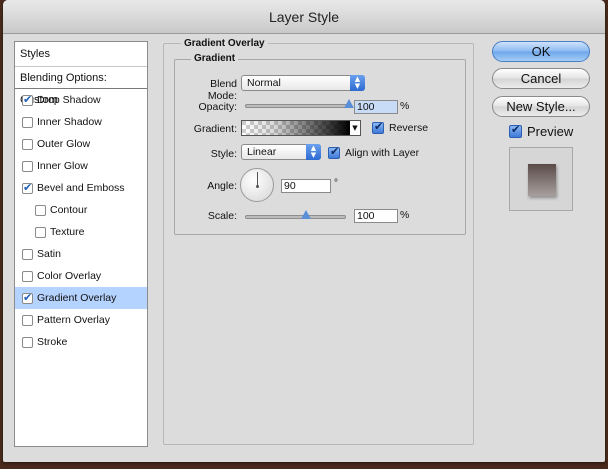 This screenshot has height=469, width=608. Describe the element at coordinates (224, 43) in the screenshot. I see `gradient-overlay-title: Gradient Overlay` at that location.